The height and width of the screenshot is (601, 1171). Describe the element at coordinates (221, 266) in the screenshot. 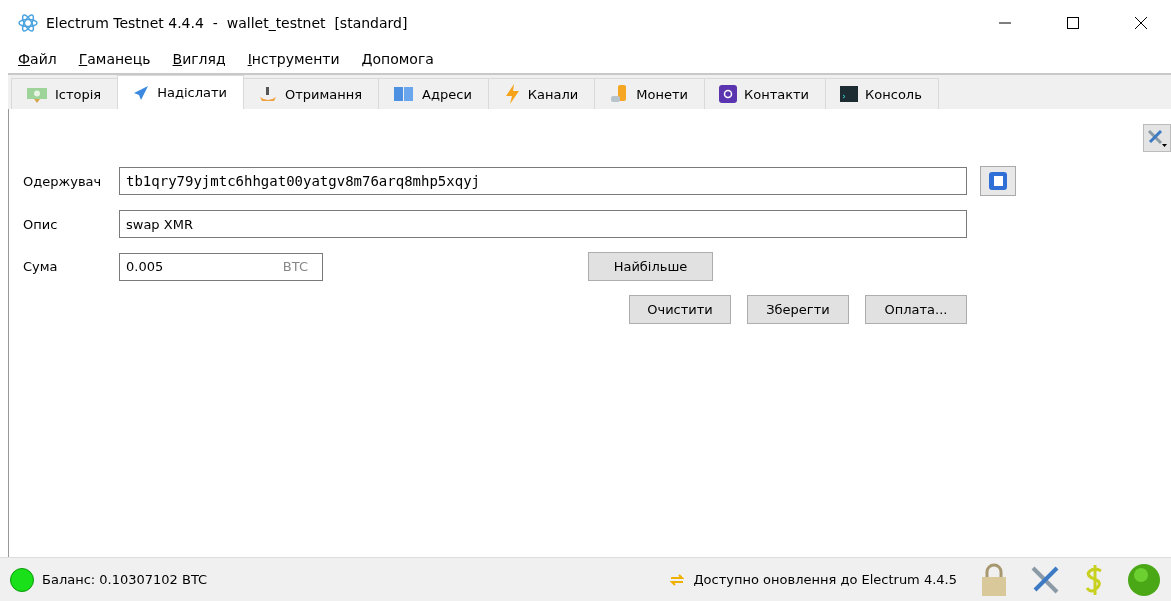

I see `amount-field: 0.005 BTC` at that location.